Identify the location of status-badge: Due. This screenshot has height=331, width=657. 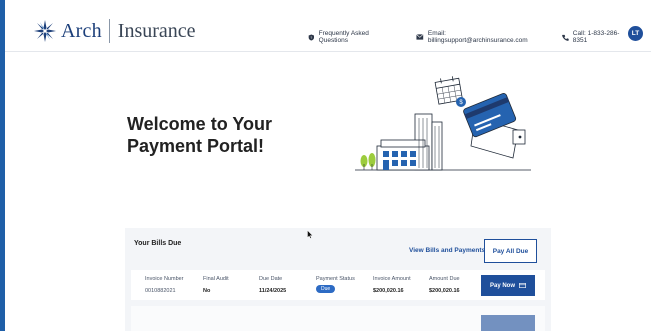
(326, 289).